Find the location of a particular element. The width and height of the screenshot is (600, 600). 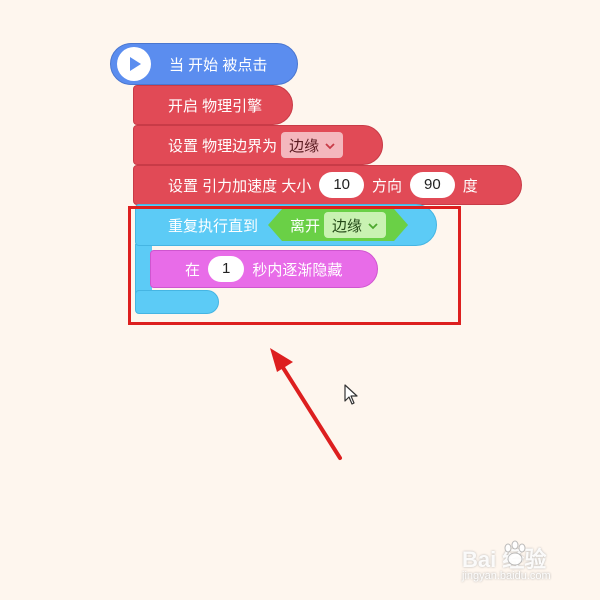

mouse-cursor-icon is located at coordinates (351, 394).